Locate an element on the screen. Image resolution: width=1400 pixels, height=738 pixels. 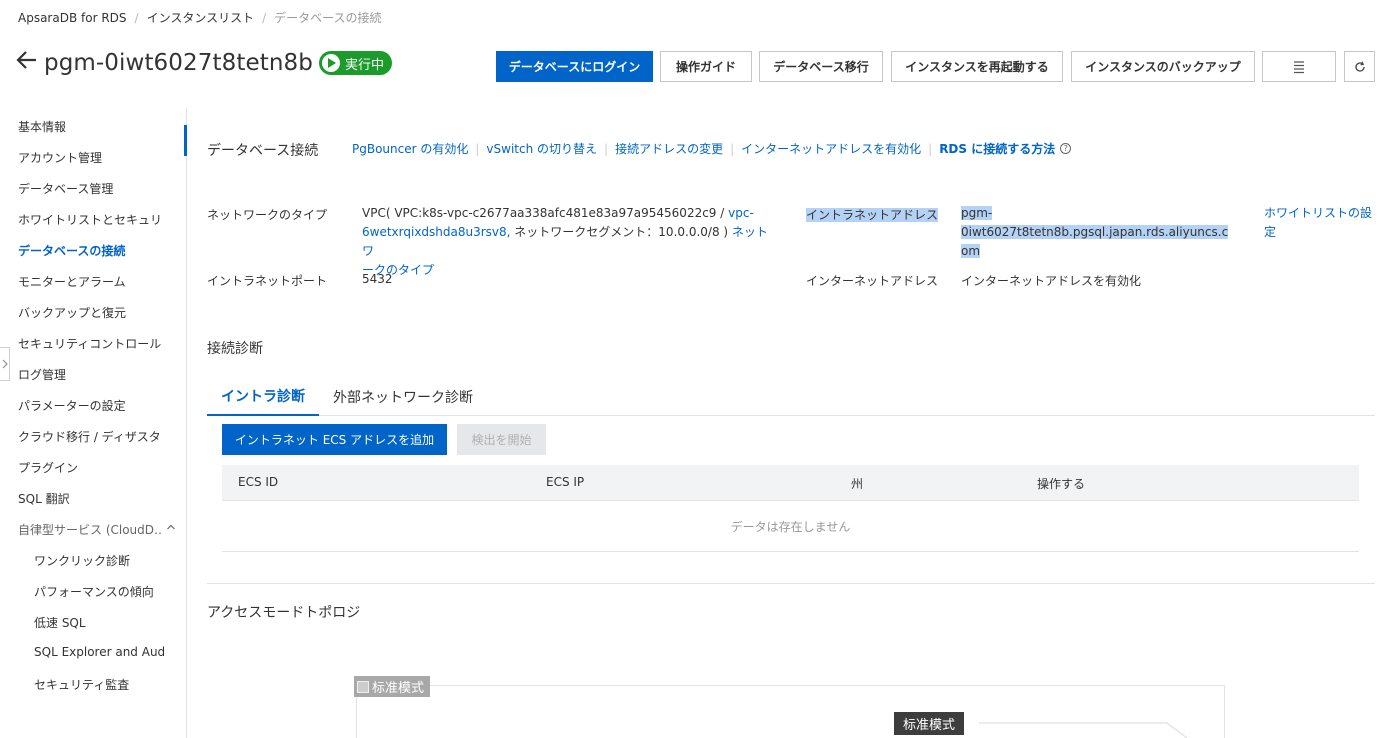
sidebar-item-security-audit: セキュリティ監査 is located at coordinates (106, 684).